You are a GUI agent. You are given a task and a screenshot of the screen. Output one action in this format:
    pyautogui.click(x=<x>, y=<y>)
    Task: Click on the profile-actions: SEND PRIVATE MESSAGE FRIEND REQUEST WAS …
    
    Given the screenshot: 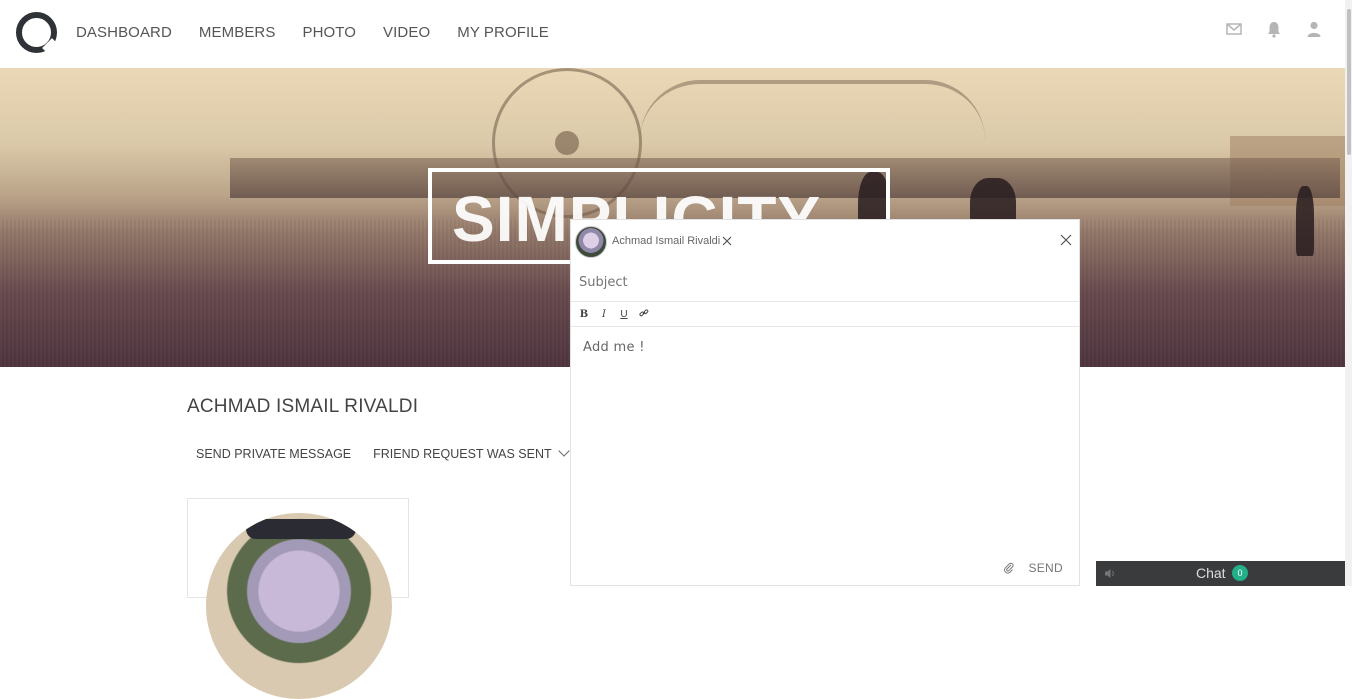 What is the action you would take?
    pyautogui.click(x=409, y=453)
    